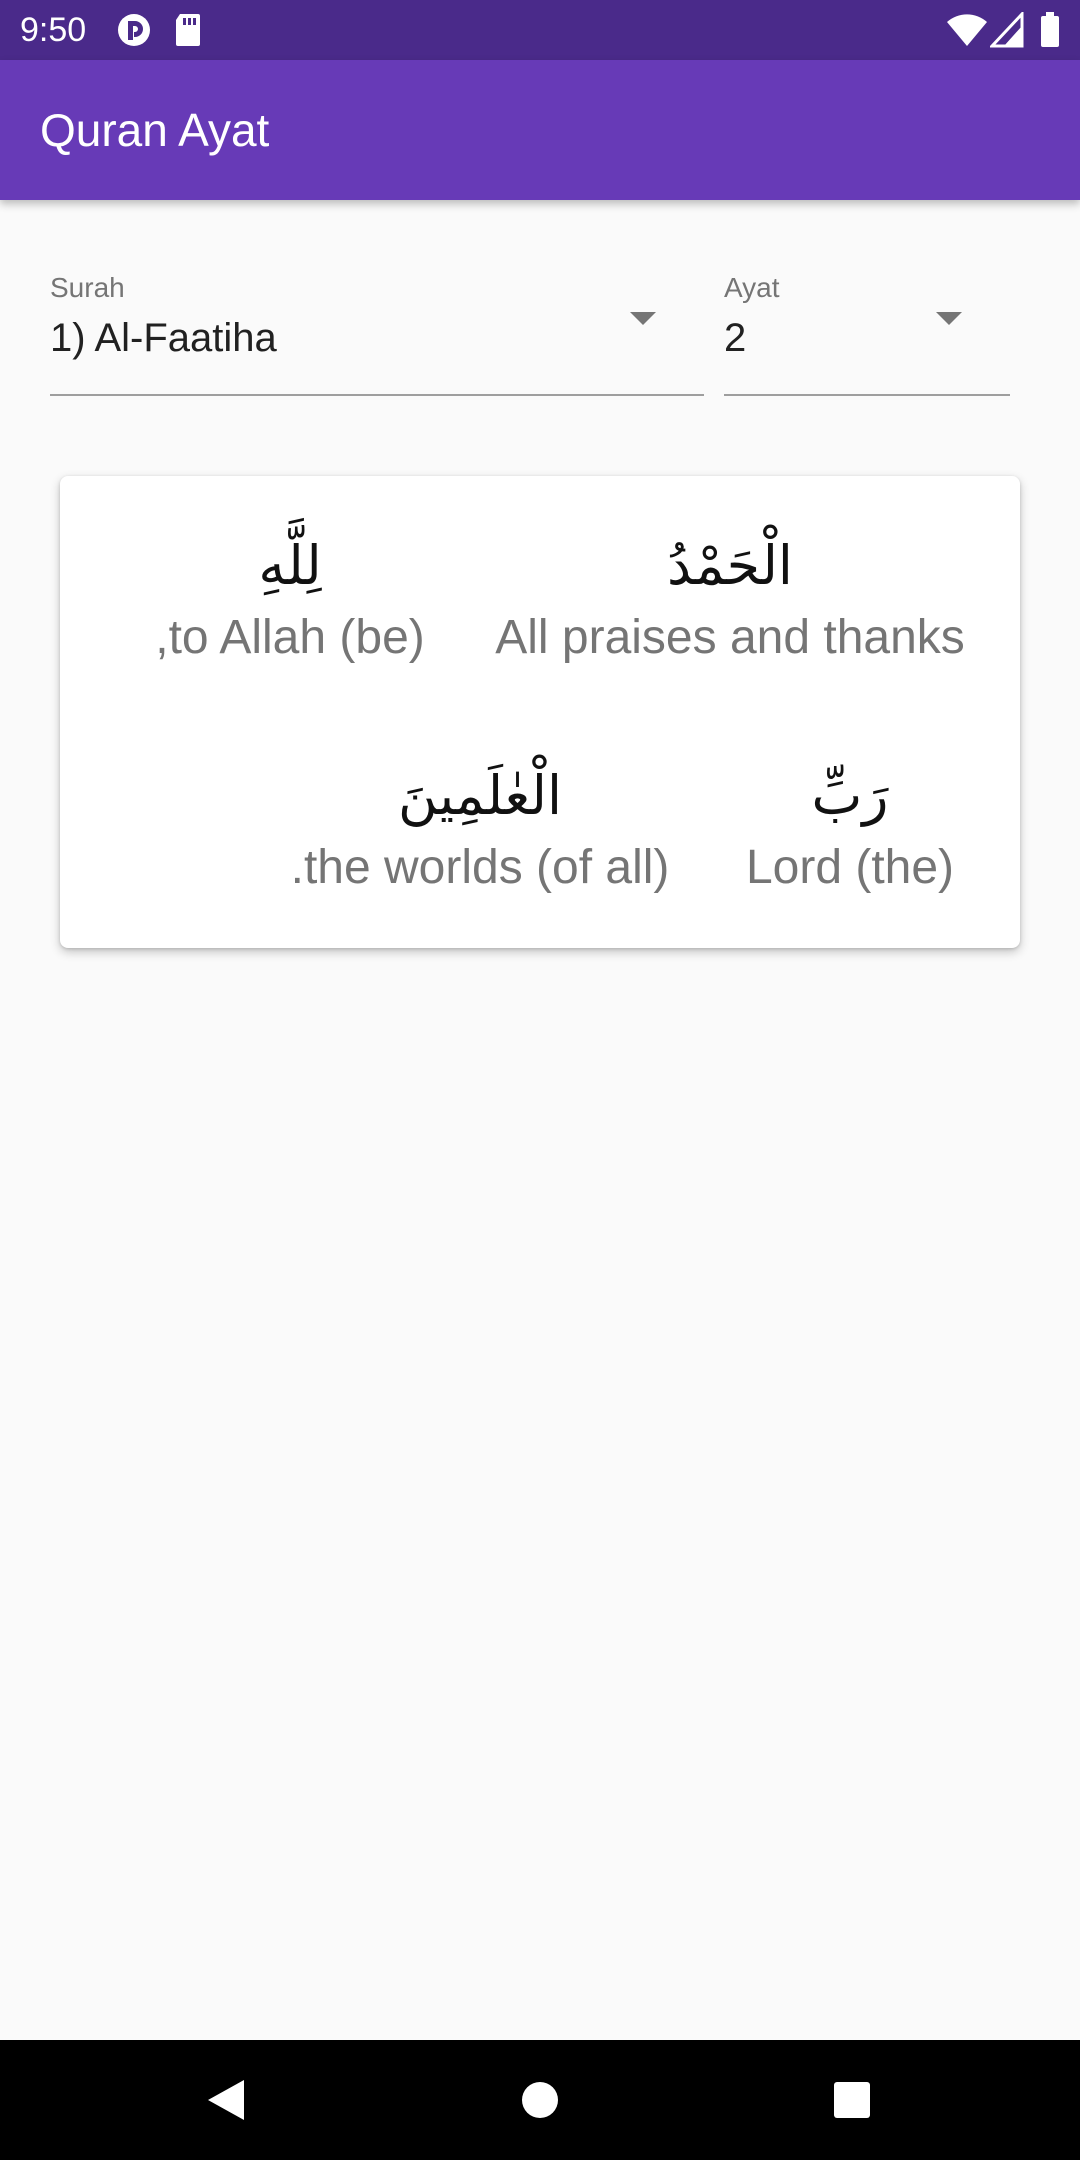 The height and width of the screenshot is (2160, 1080). What do you see at coordinates (867, 332) in the screenshot?
I see `ayat-dropdown: Ayat 2` at bounding box center [867, 332].